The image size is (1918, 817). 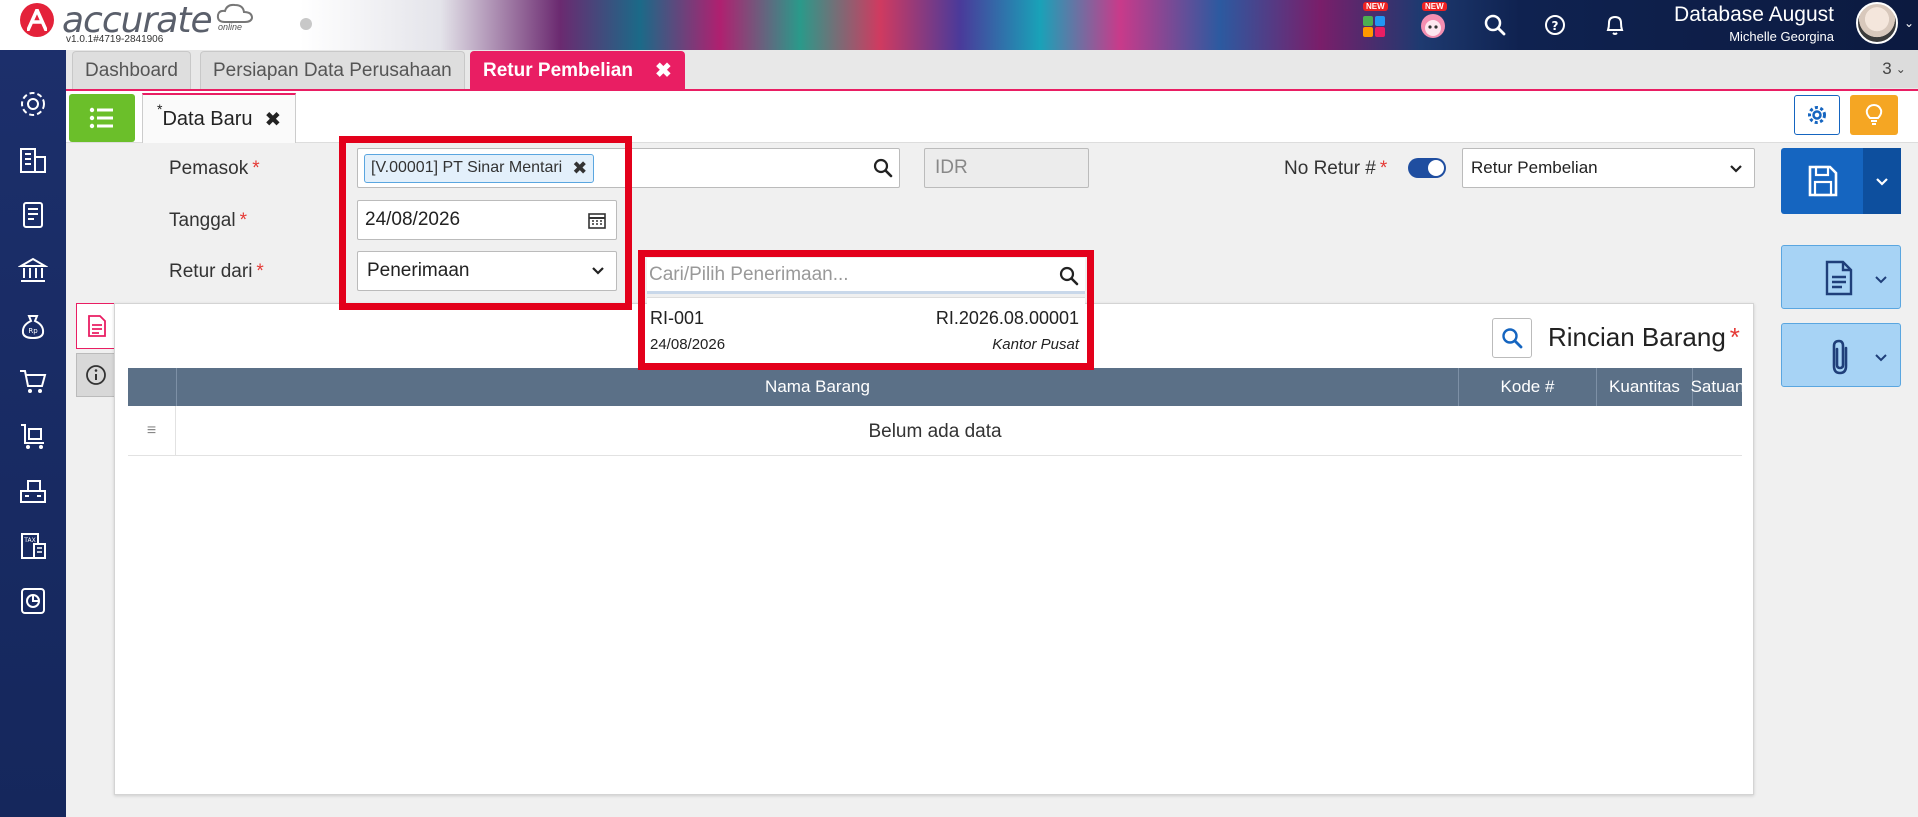 I want to click on tanggal-label: Tanggal *, so click(x=208, y=221).